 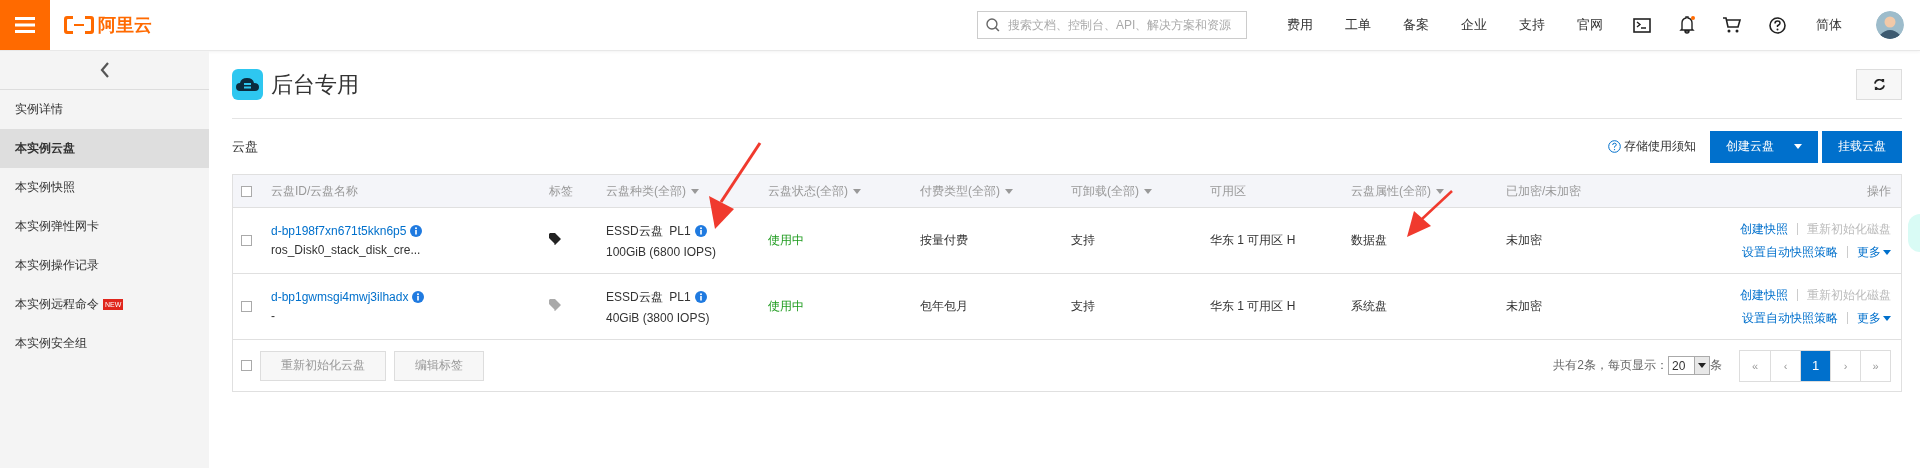 I want to click on refresh-button, so click(x=1879, y=84).